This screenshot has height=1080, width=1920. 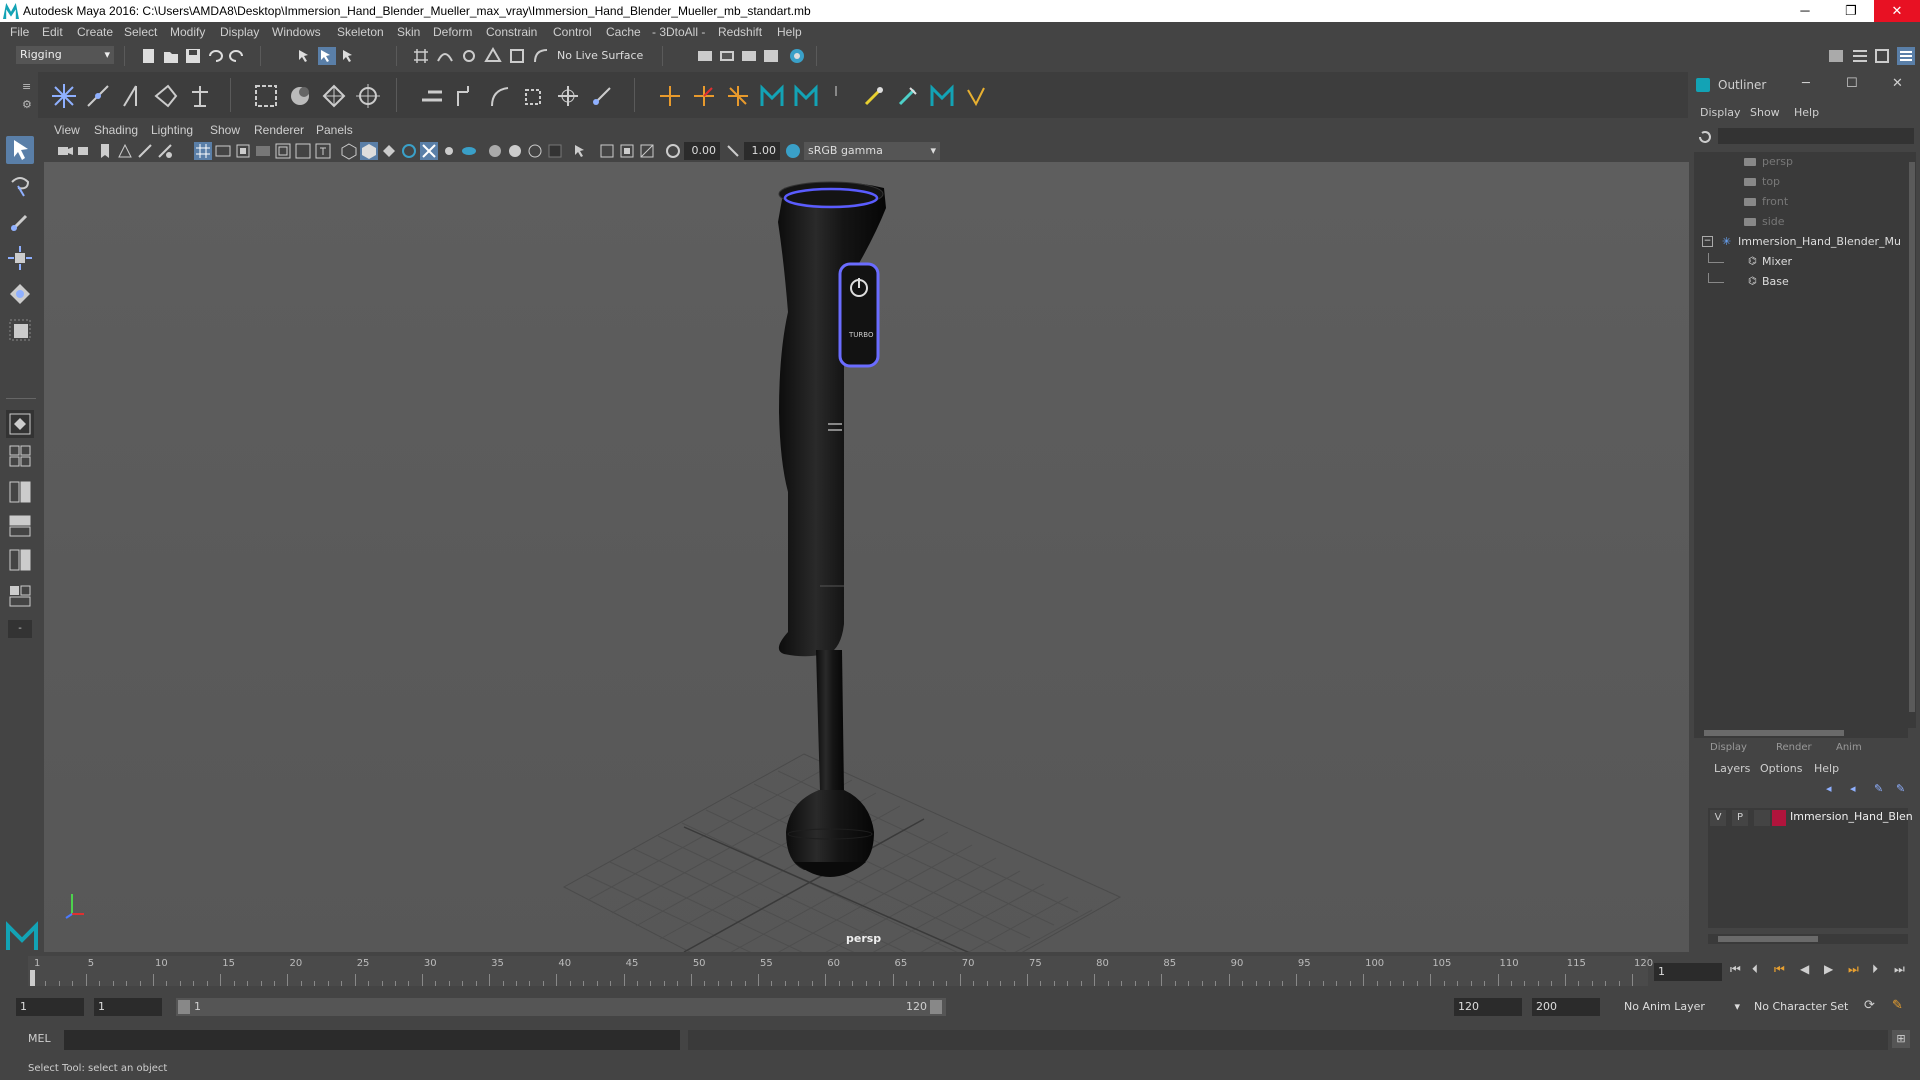 What do you see at coordinates (1728, 747) in the screenshot?
I see `tab-display: Display` at bounding box center [1728, 747].